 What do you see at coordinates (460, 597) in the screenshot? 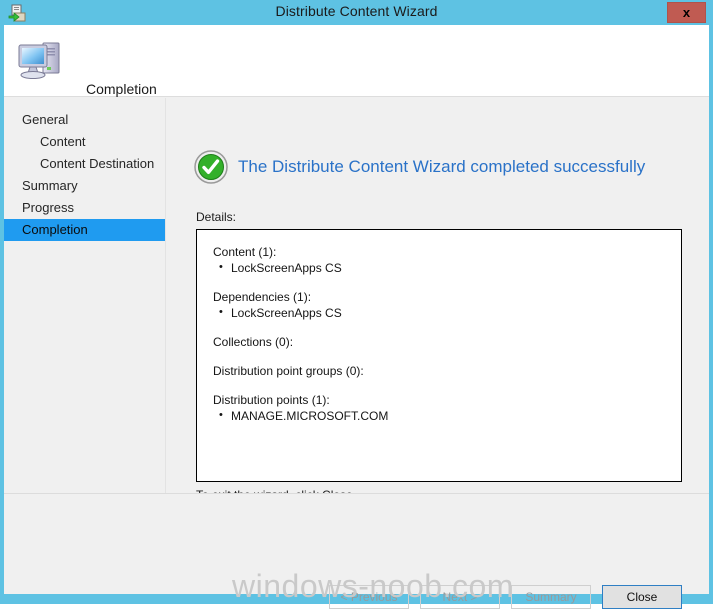
I see `next-button: Next >` at bounding box center [460, 597].